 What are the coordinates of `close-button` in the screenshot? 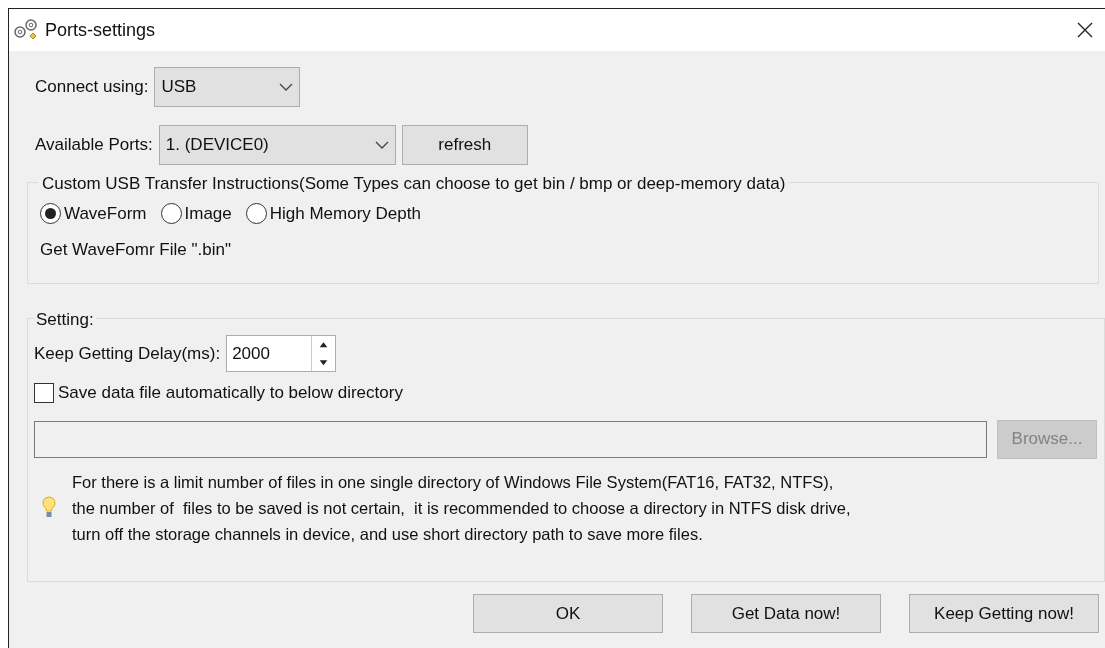 It's located at (1085, 30).